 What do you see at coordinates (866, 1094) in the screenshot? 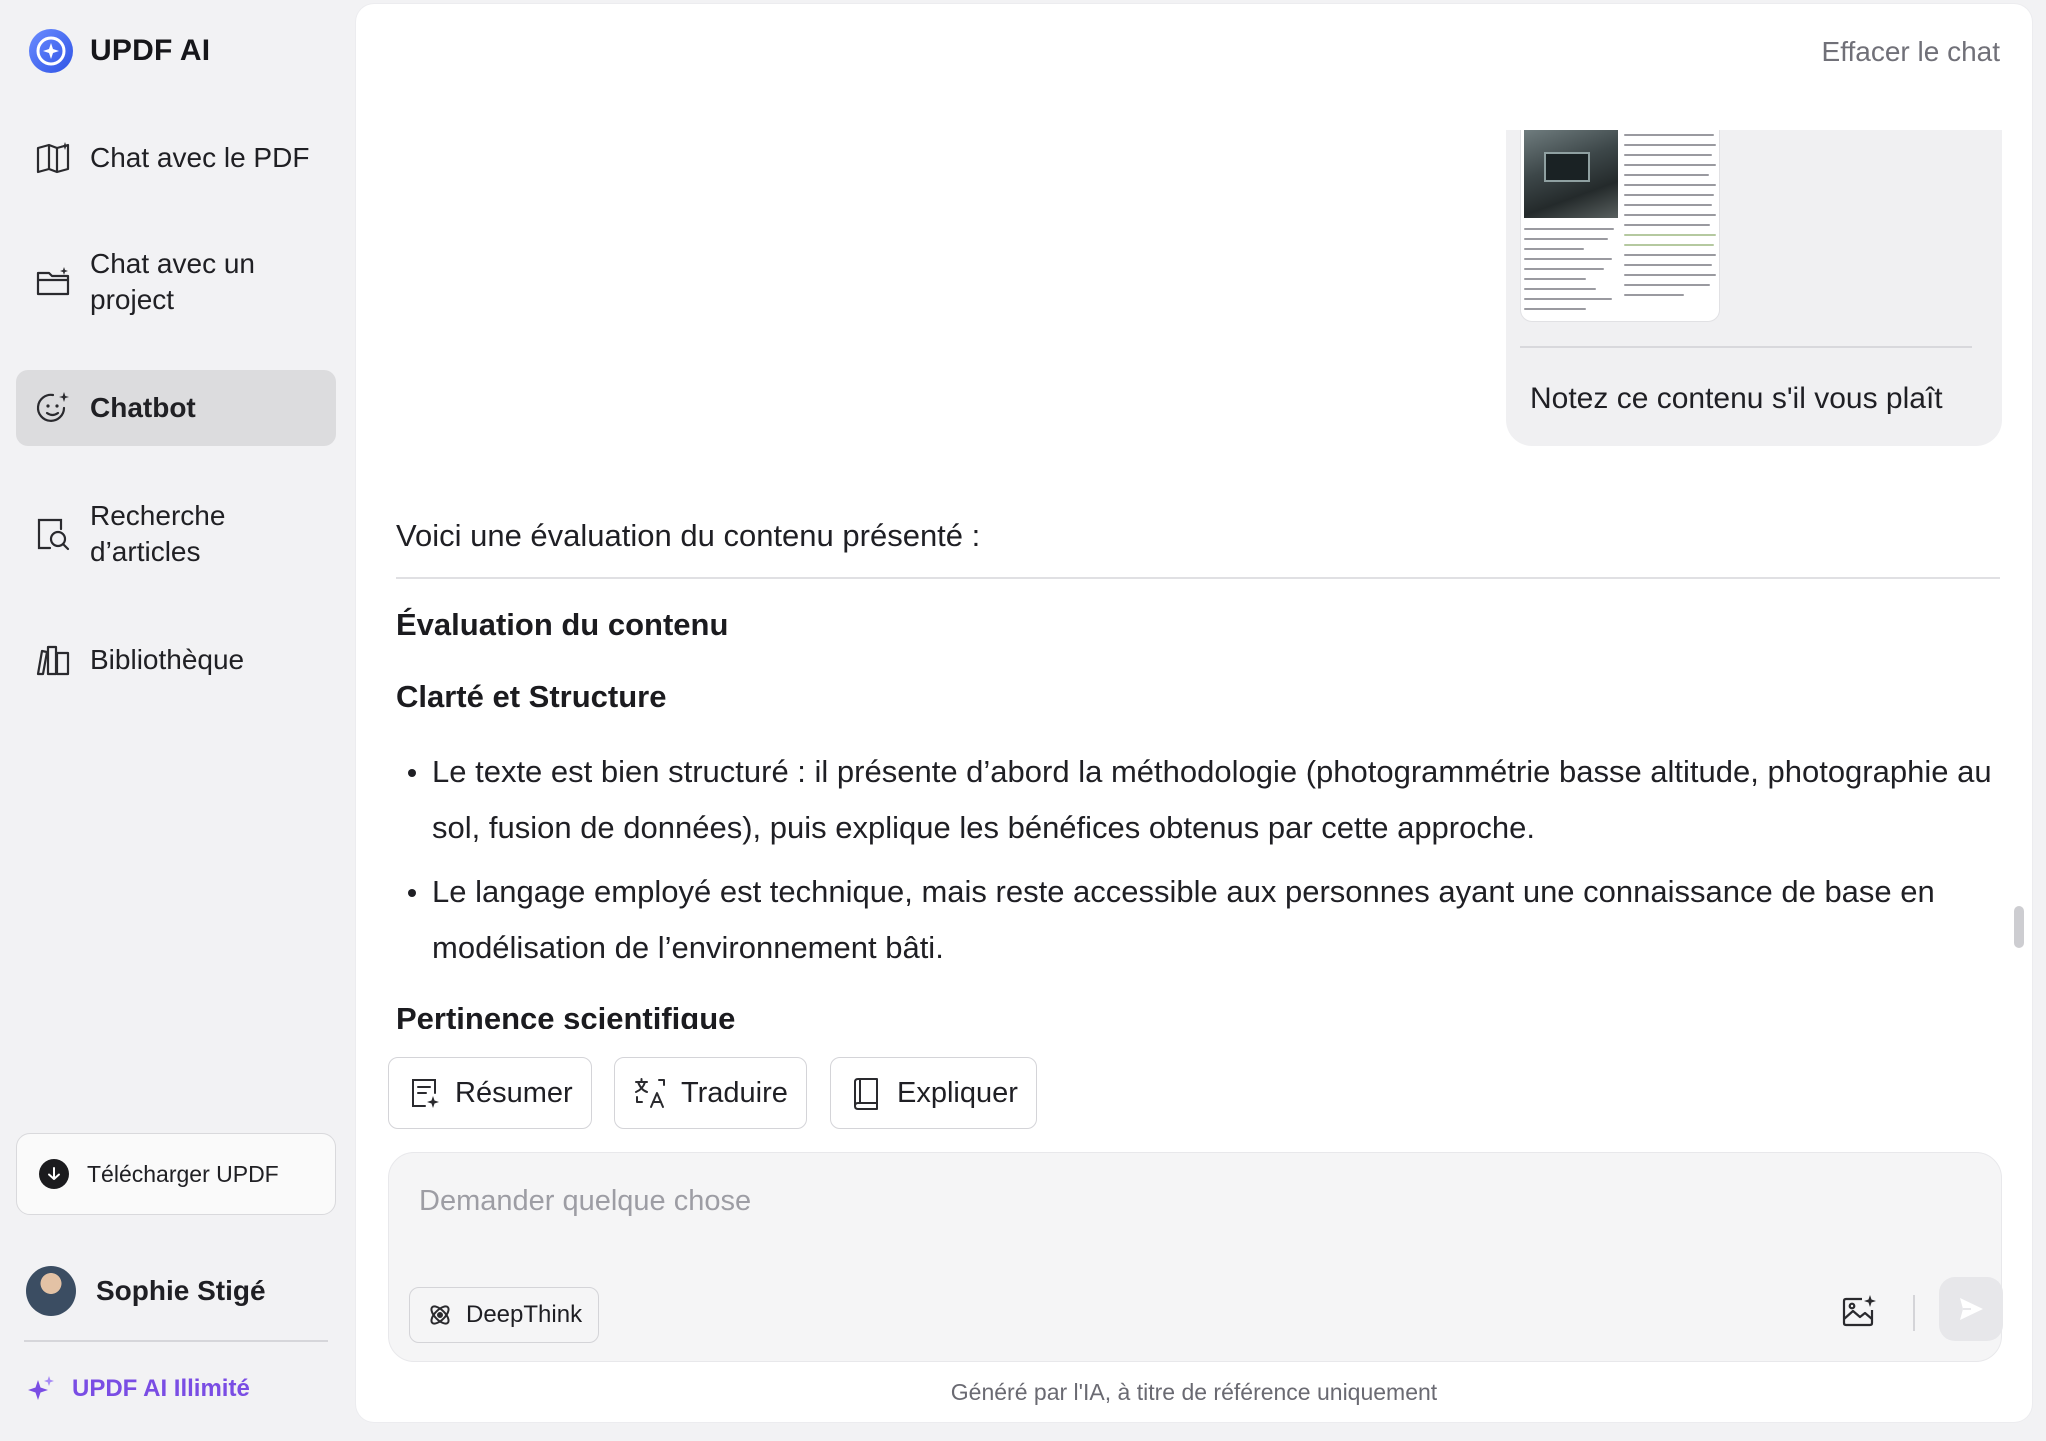
I see `book-icon` at bounding box center [866, 1094].